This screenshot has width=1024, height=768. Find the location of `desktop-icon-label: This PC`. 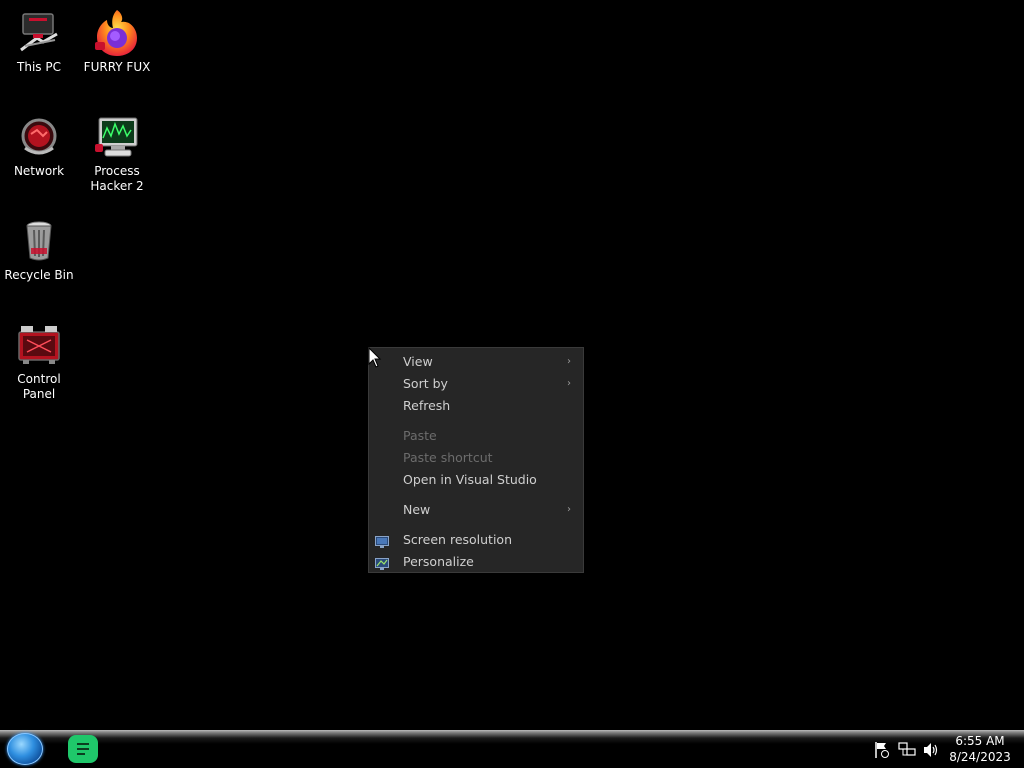

desktop-icon-label: This PC is located at coordinates (39, 67).